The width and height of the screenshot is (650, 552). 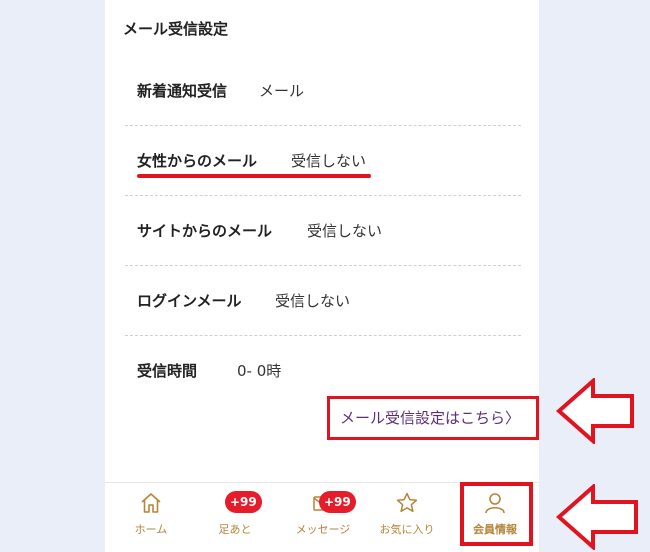 What do you see at coordinates (151, 529) in the screenshot?
I see `nav-label: ホーム` at bounding box center [151, 529].